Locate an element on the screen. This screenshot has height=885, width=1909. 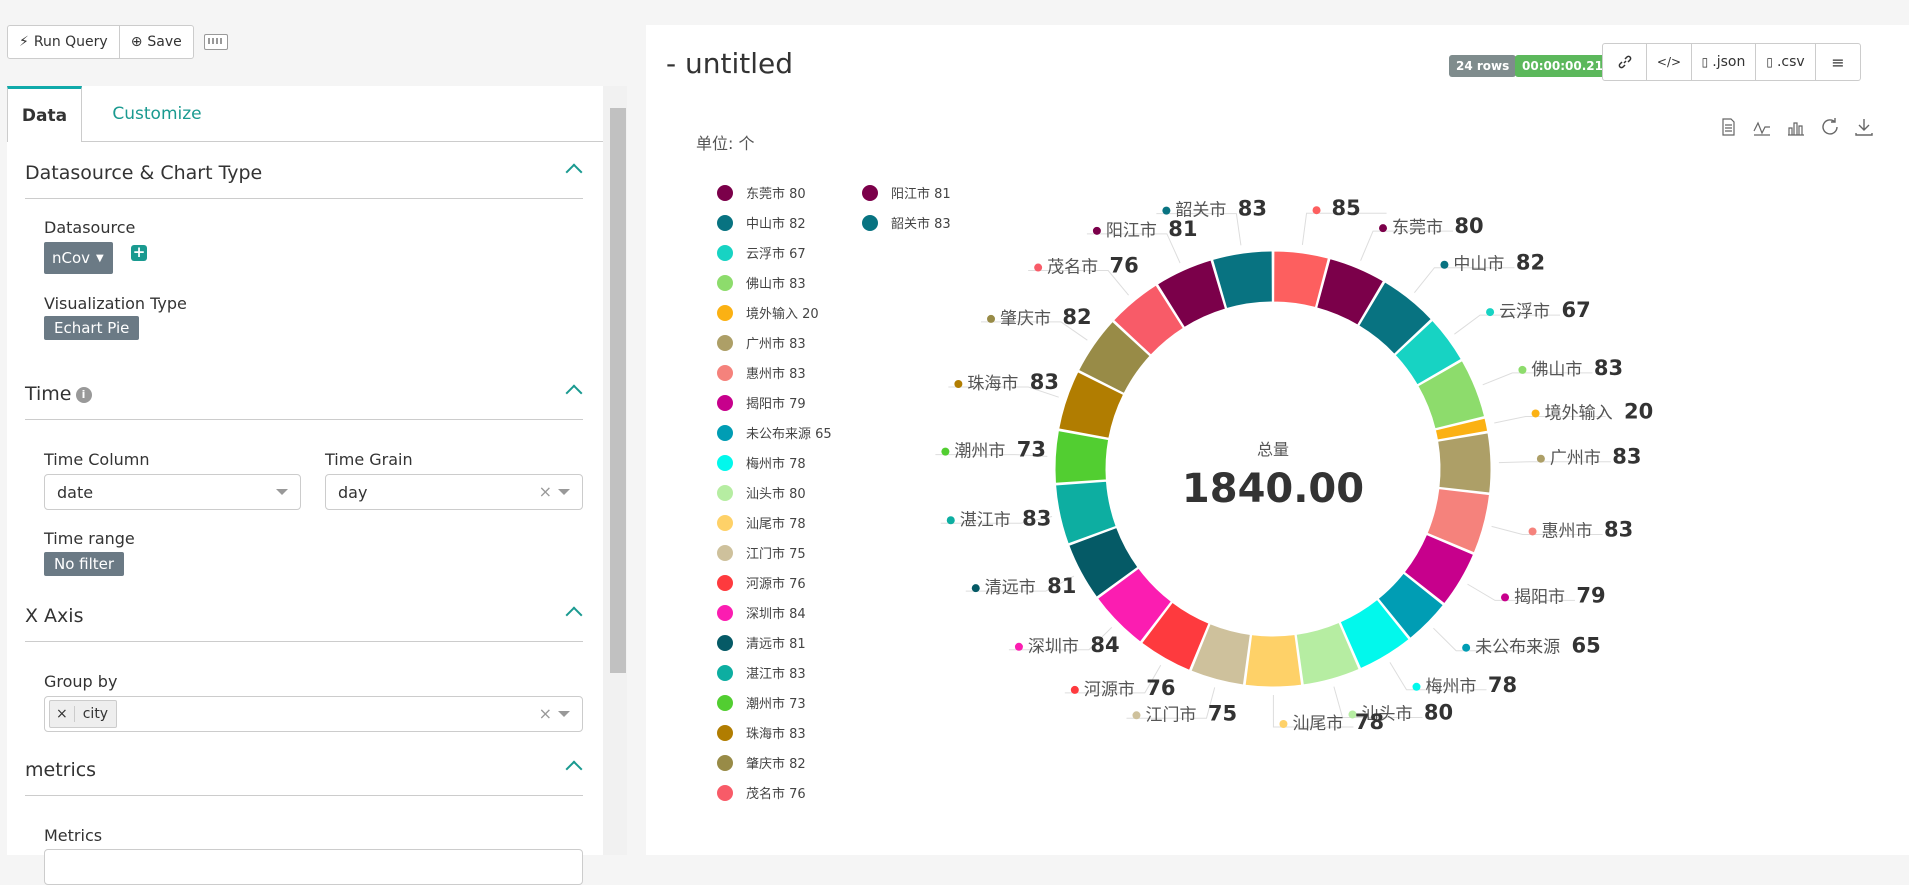
section-title: Time i is located at coordinates (58, 394).